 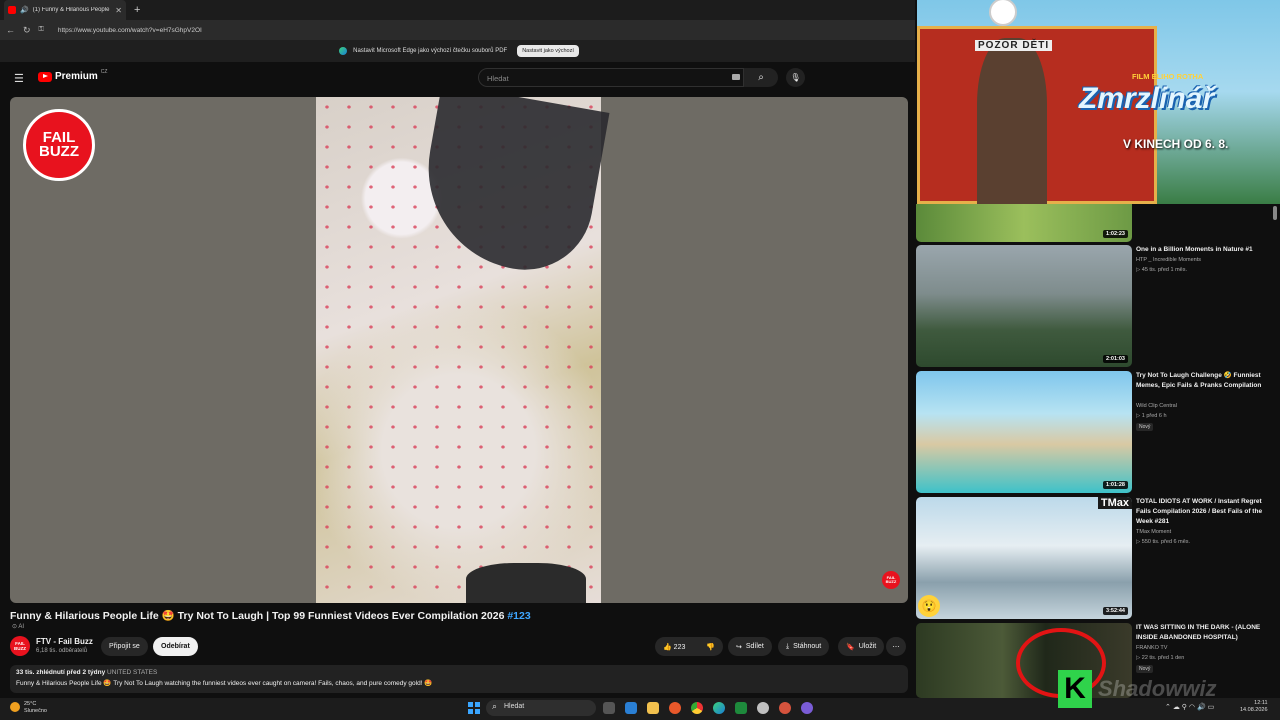 I want to click on set-default-button: Nastavit jako výchozí, so click(x=548, y=51).